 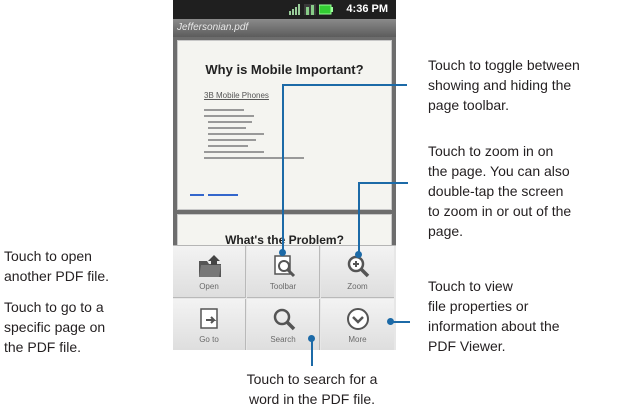 What do you see at coordinates (57, 266) in the screenshot?
I see `open-annotation: Touch to open another PDF file.` at bounding box center [57, 266].